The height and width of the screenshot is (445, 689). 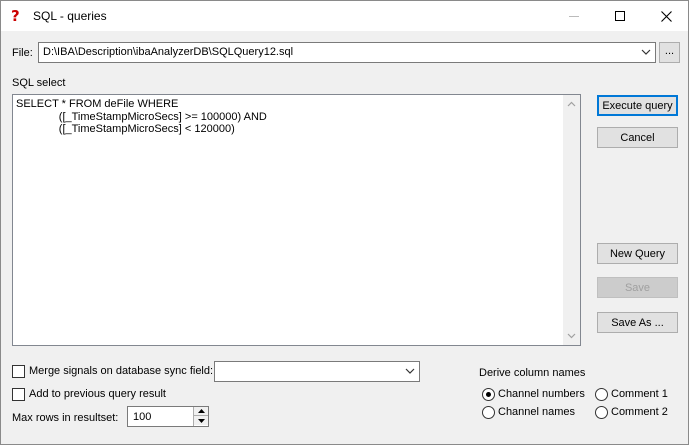 What do you see at coordinates (637, 105) in the screenshot?
I see `execute-query-button: Execute query` at bounding box center [637, 105].